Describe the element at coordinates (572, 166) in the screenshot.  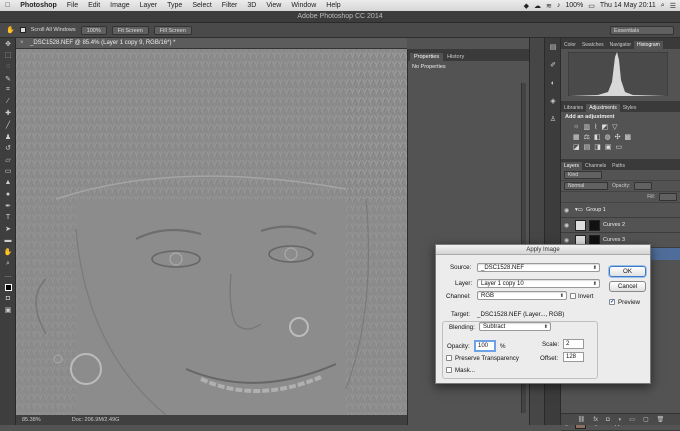
I see `tab-layers: Layers` at that location.